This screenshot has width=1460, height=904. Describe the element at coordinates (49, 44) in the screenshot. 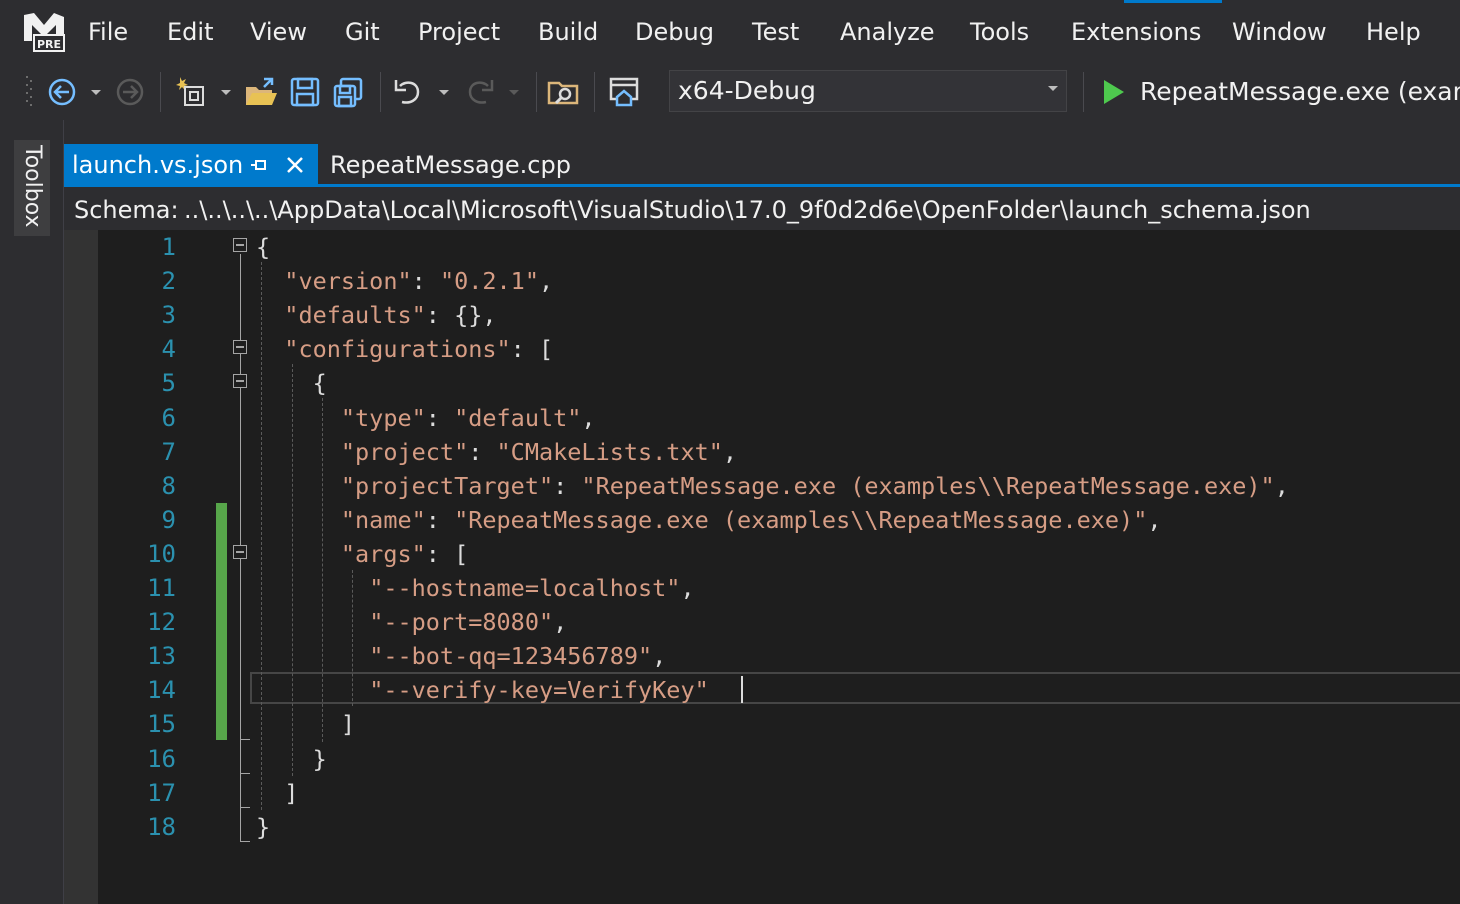

I see `logo-badge: PRE` at that location.